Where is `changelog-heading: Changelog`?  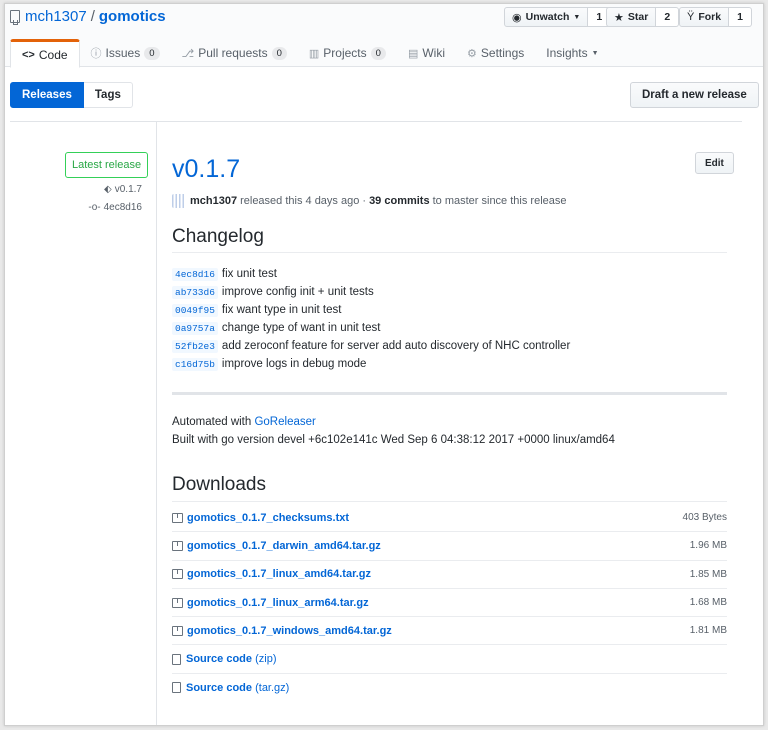
changelog-heading: Changelog is located at coordinates (218, 236).